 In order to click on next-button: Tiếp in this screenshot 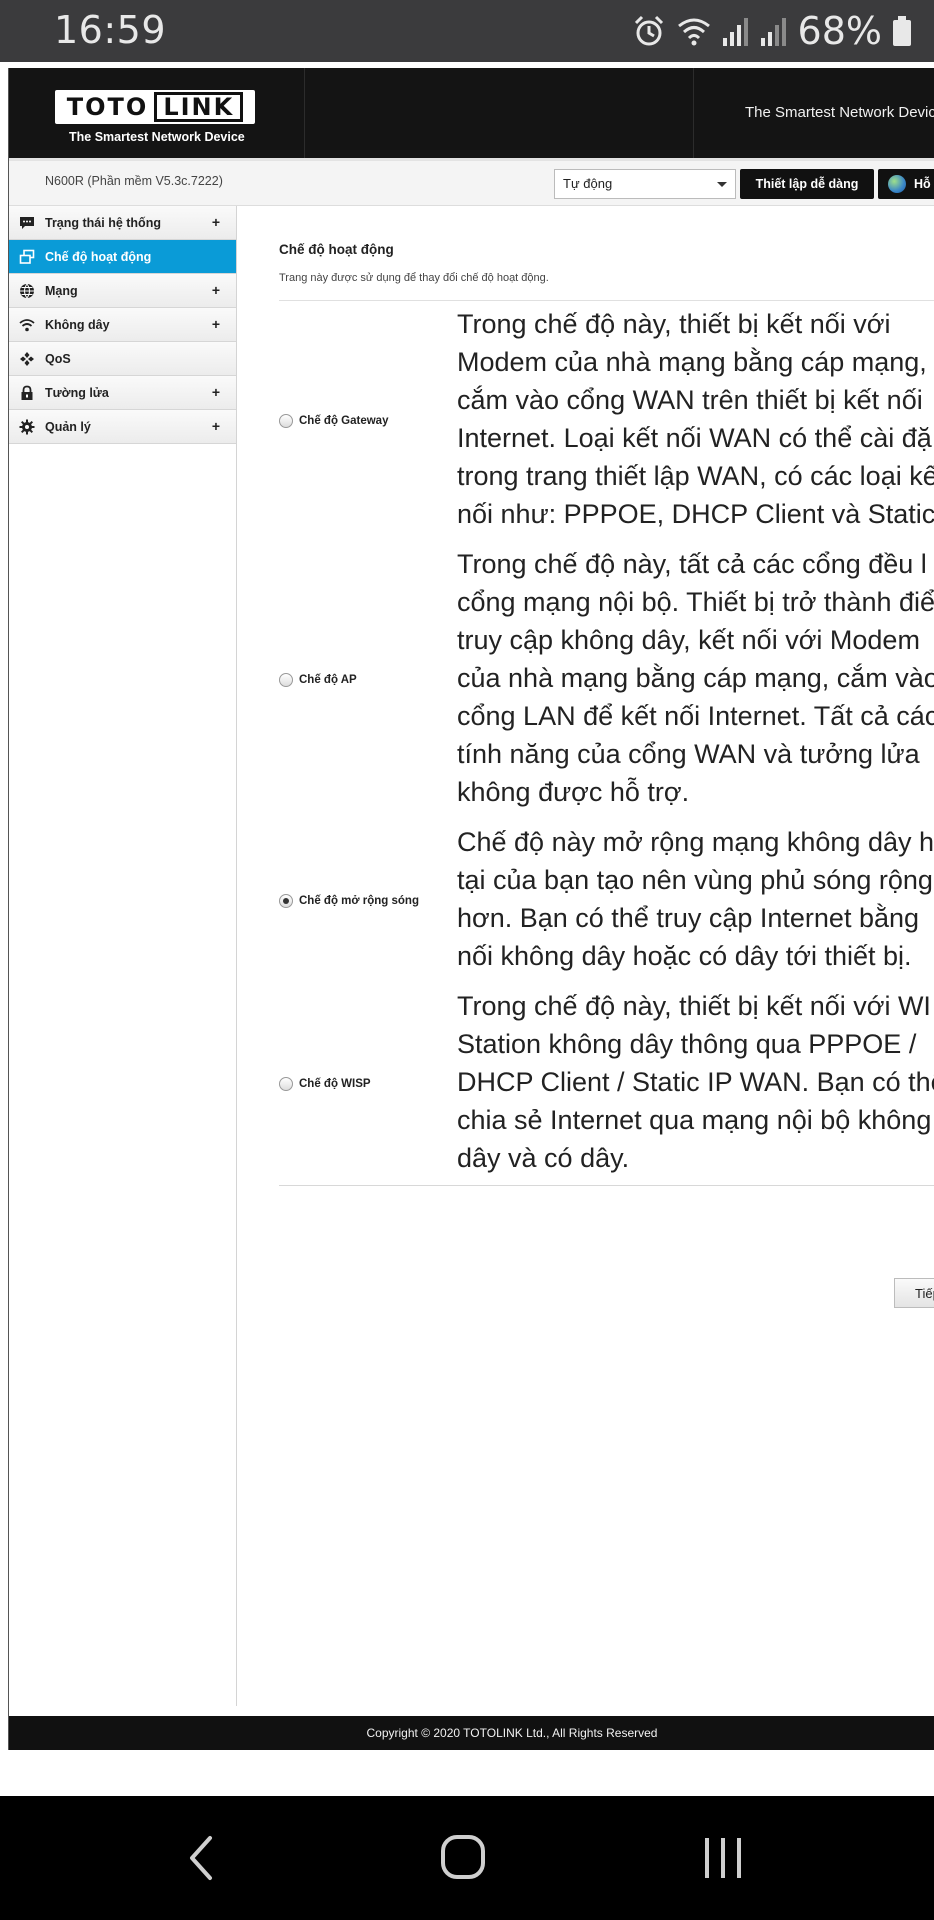, I will do `click(914, 1293)`.